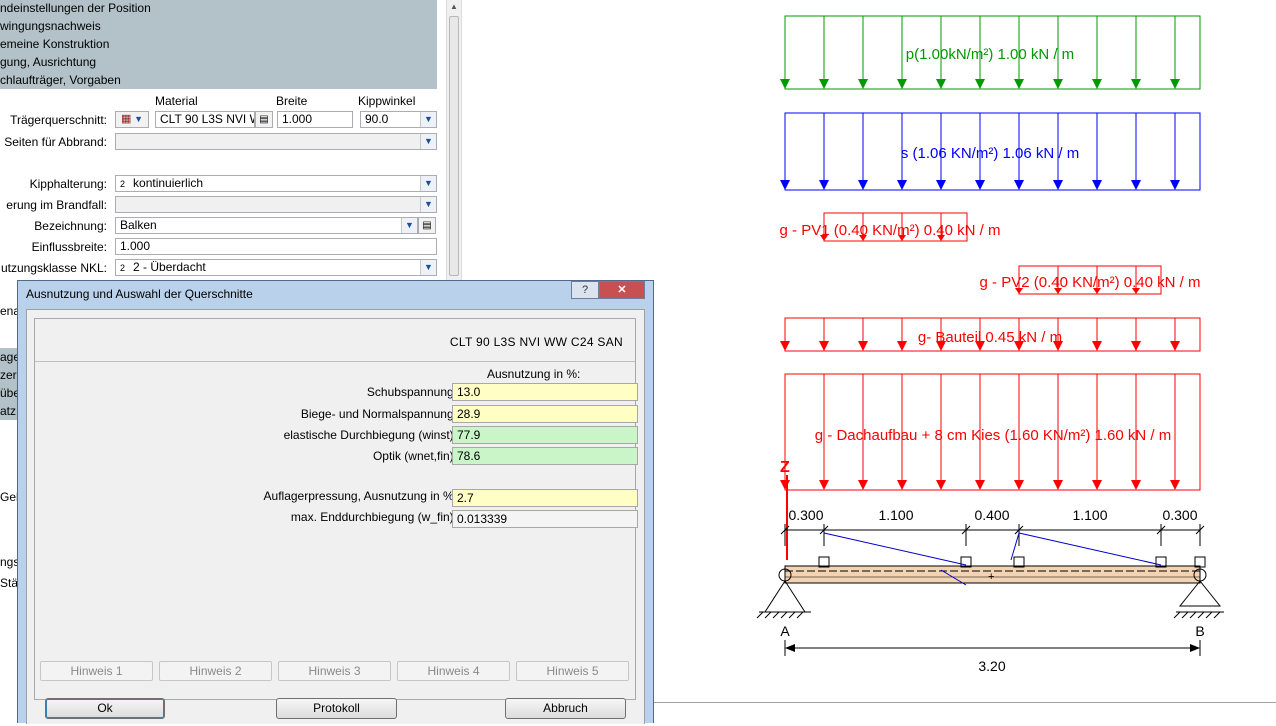  What do you see at coordinates (1179, 515) in the screenshot?
I see `segment-label-5: 0.300` at bounding box center [1179, 515].